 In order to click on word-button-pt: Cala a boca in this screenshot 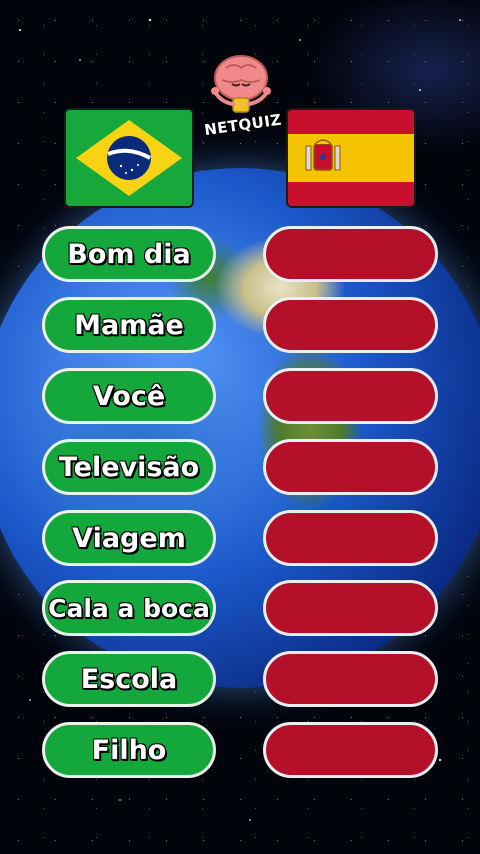, I will do `click(129, 608)`.